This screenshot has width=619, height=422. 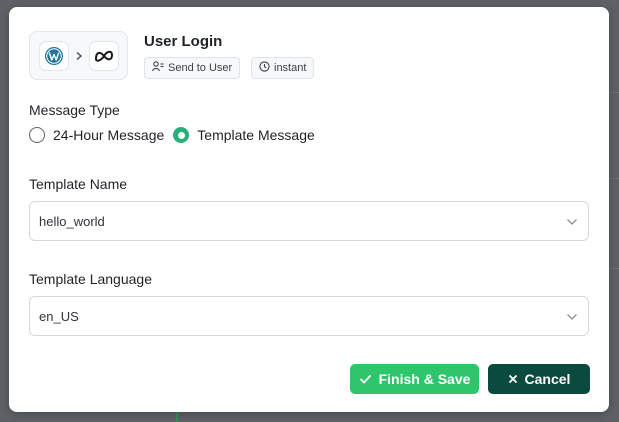 I want to click on radio-option-24-hour: 24-Hour Message, so click(x=96, y=135).